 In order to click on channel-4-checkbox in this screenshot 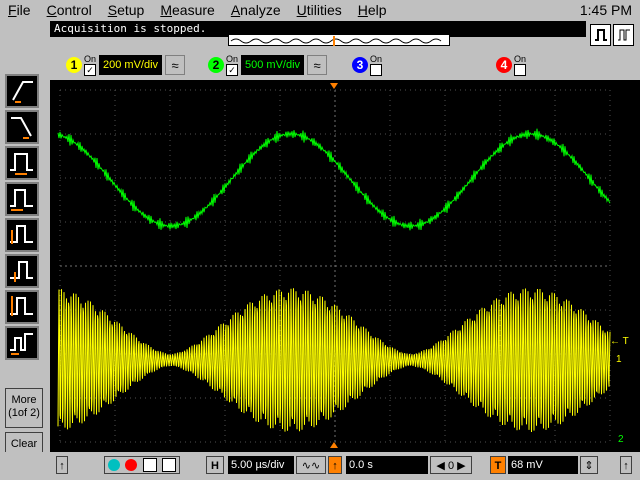, I will do `click(520, 69)`.